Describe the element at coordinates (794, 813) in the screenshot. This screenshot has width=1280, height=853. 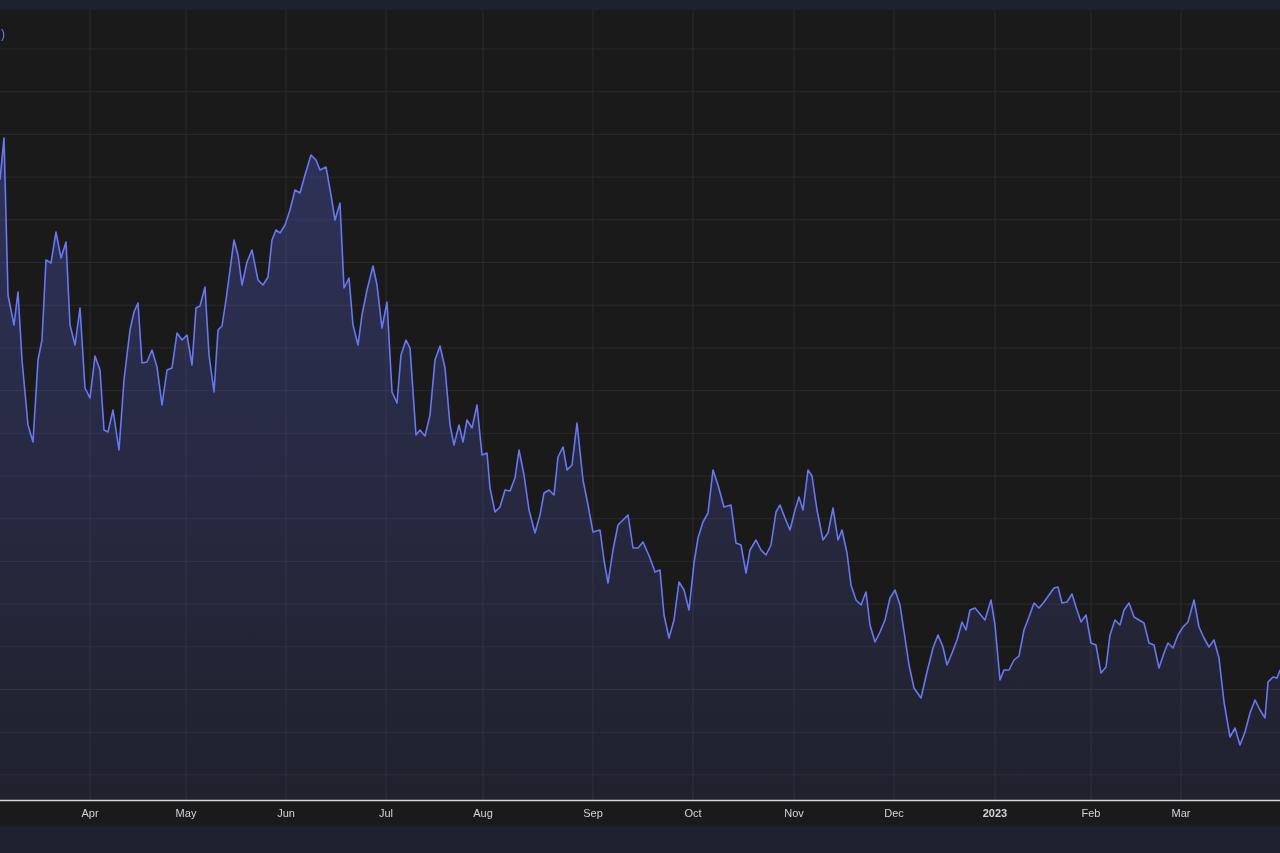
I see `axis-label: Nov` at that location.